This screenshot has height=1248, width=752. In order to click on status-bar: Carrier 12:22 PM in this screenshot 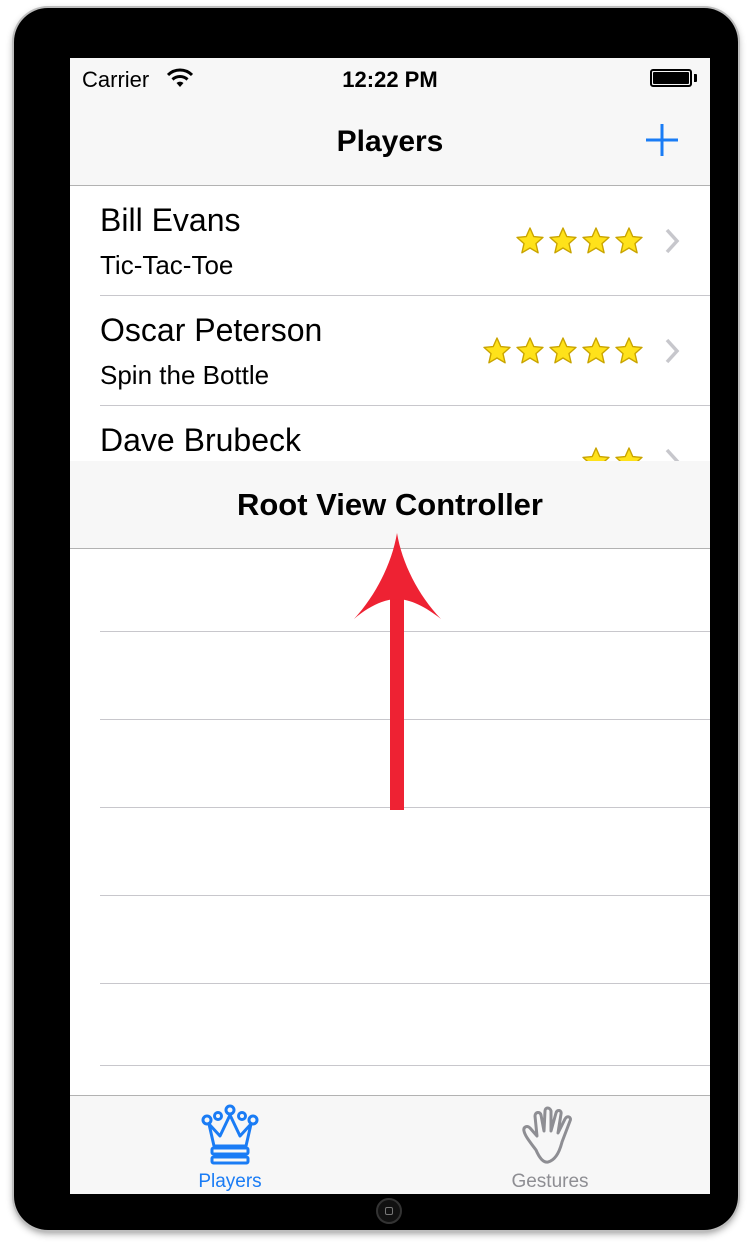, I will do `click(390, 78)`.